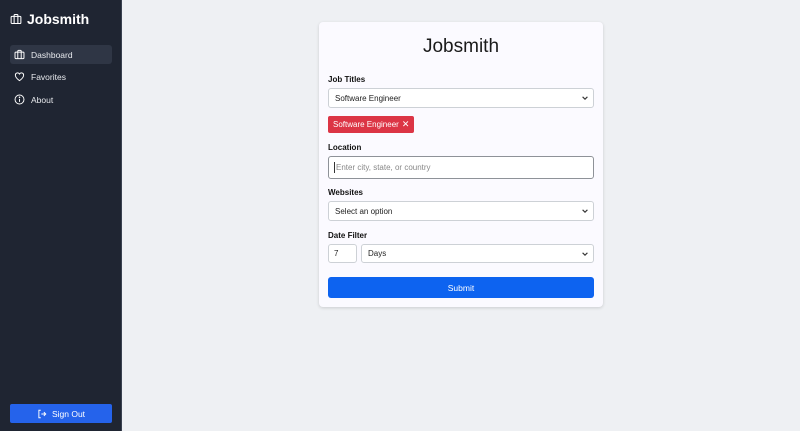 This screenshot has width=800, height=431. I want to click on sidebar-item-dashboard: Dashboard, so click(61, 54).